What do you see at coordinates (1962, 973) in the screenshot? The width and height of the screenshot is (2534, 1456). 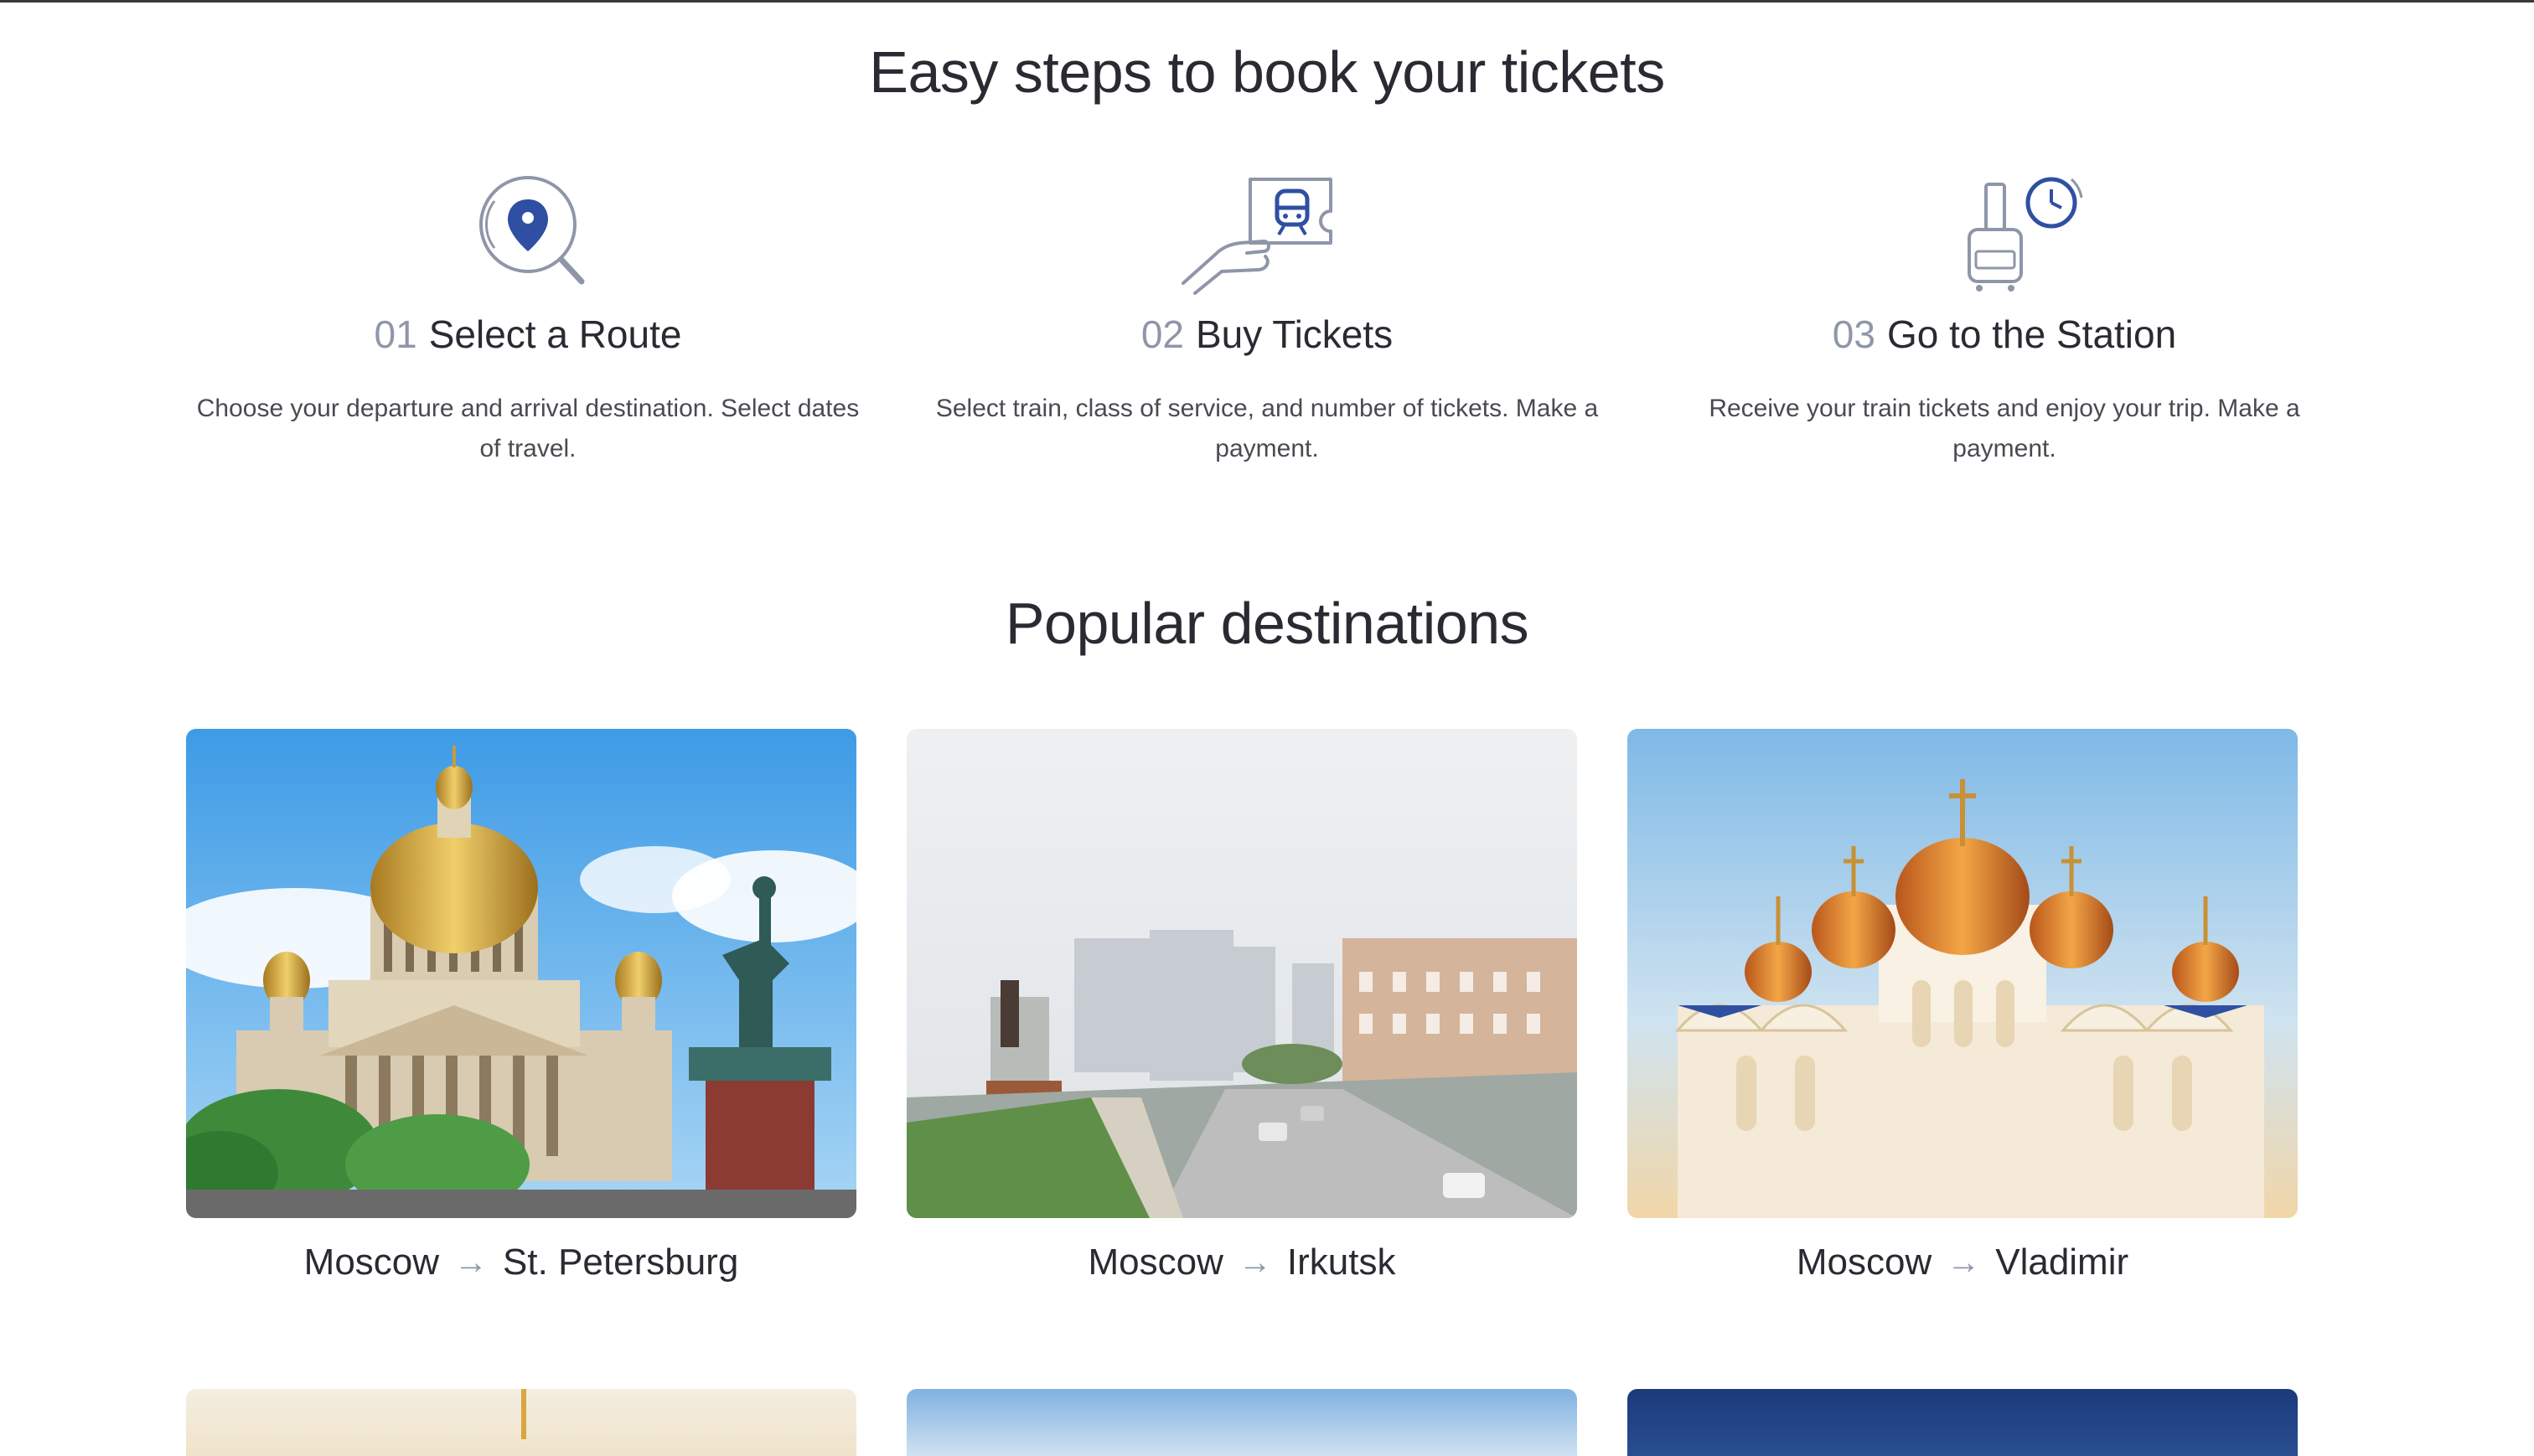 I see `vladimir-photo` at bounding box center [1962, 973].